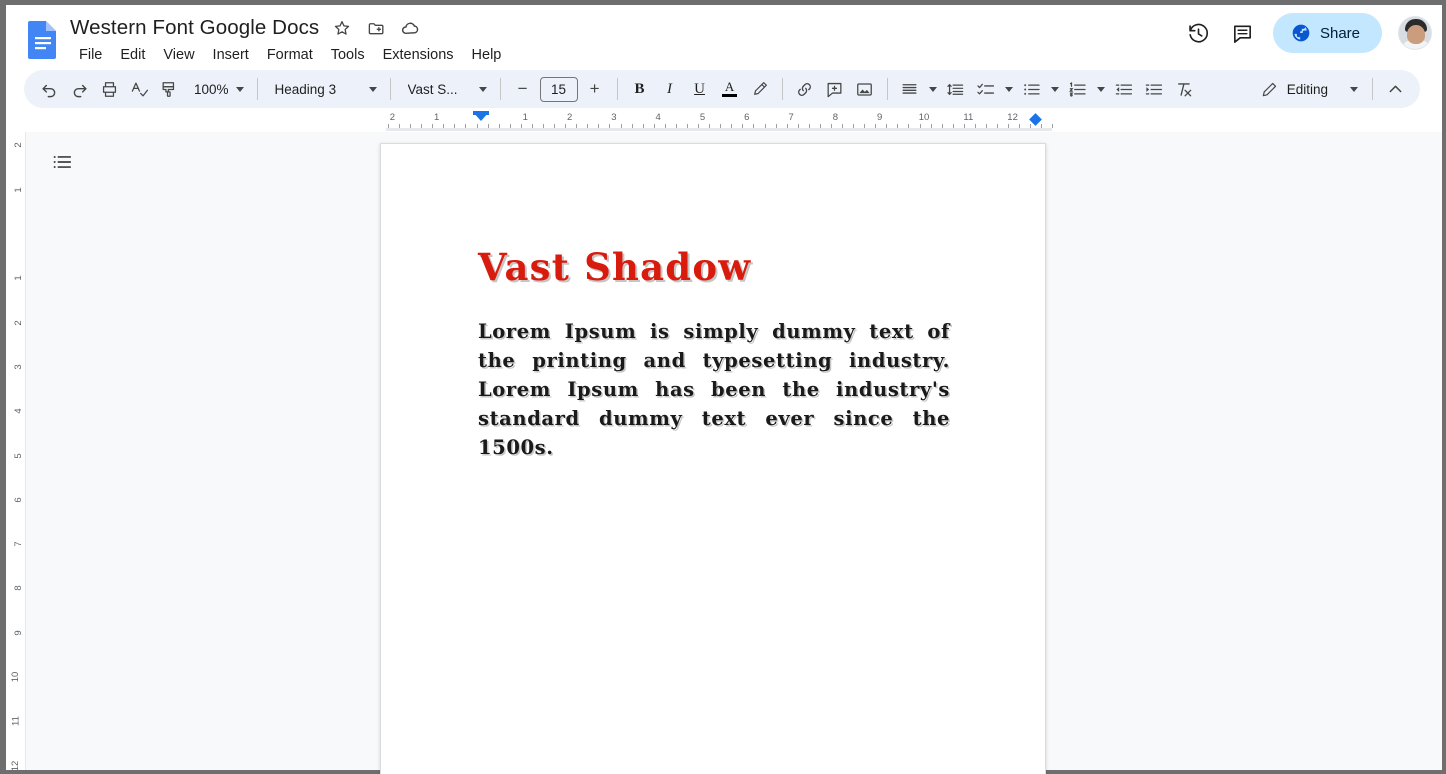 The height and width of the screenshot is (774, 1446). I want to click on align-justify-icon, so click(910, 89).